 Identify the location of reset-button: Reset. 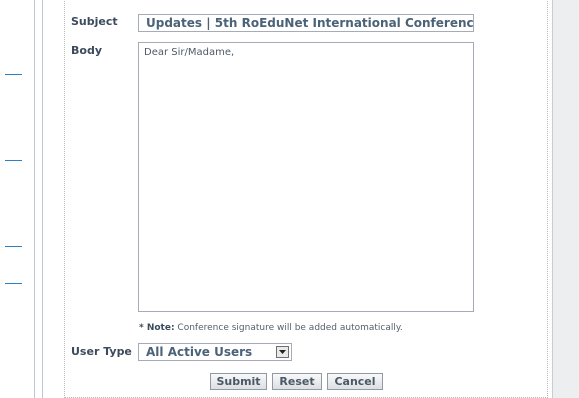
(297, 381).